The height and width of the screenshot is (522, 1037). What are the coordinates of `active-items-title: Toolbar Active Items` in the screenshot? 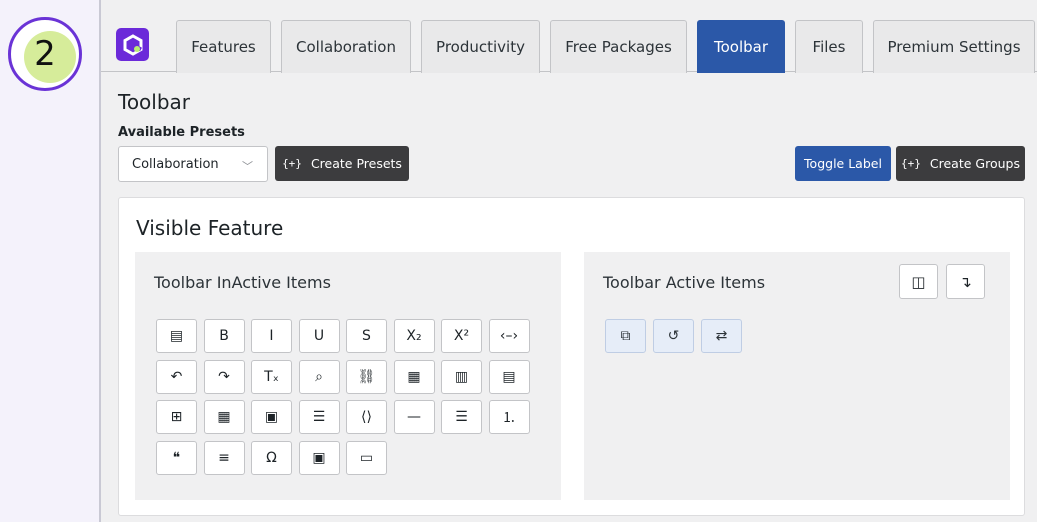 It's located at (684, 282).